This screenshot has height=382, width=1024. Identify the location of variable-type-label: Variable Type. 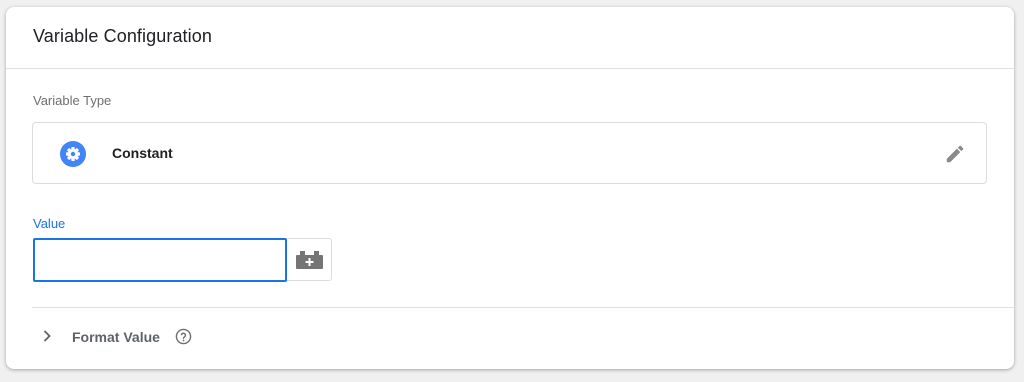
(72, 100).